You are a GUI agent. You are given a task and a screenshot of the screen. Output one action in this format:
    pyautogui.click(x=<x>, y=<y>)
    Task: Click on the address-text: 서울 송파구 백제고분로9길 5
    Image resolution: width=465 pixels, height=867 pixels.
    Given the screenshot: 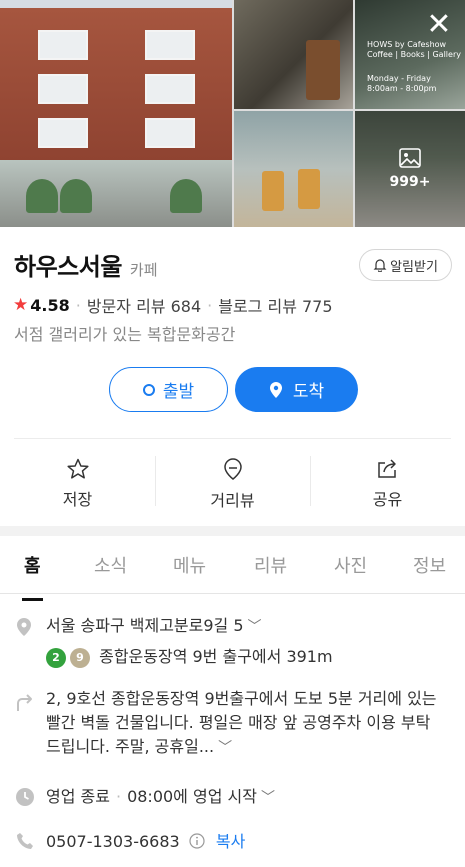 What is the action you would take?
    pyautogui.click(x=145, y=625)
    